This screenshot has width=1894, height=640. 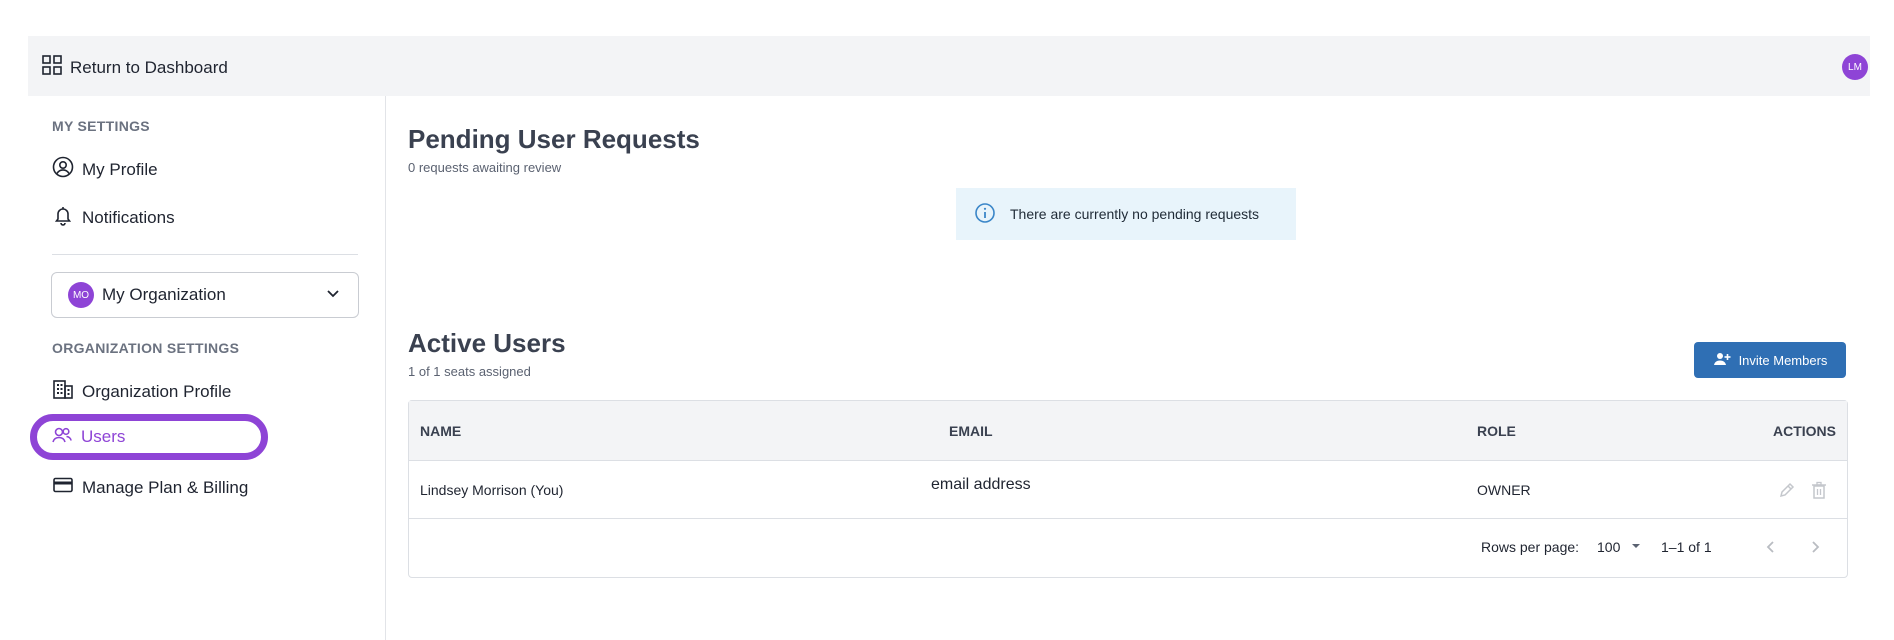 I want to click on sidebar-item-users: Users, so click(x=149, y=437).